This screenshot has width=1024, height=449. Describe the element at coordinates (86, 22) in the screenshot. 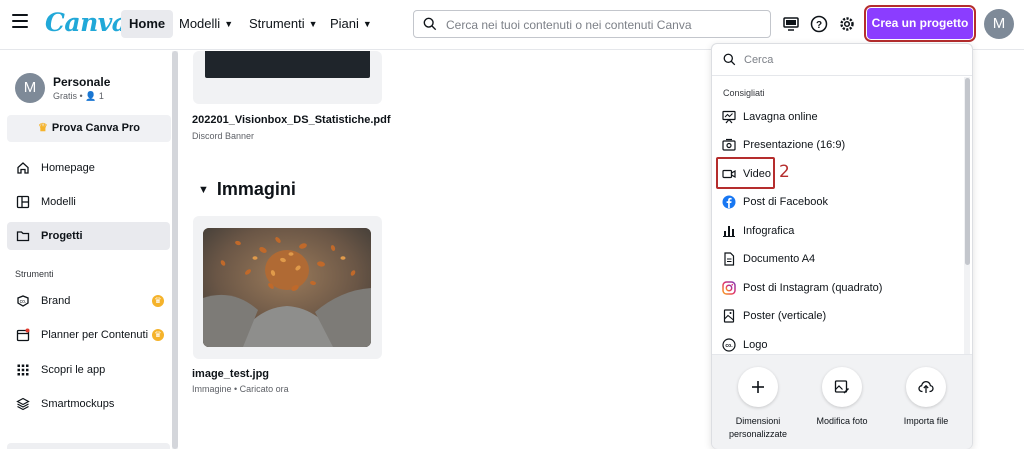

I see `canva-logo: Canva` at that location.